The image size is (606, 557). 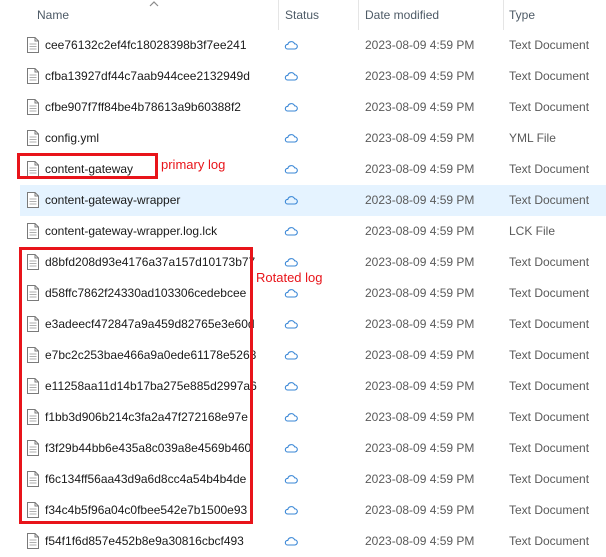 I want to click on file-name: content-gateway-wrapper, so click(x=113, y=200).